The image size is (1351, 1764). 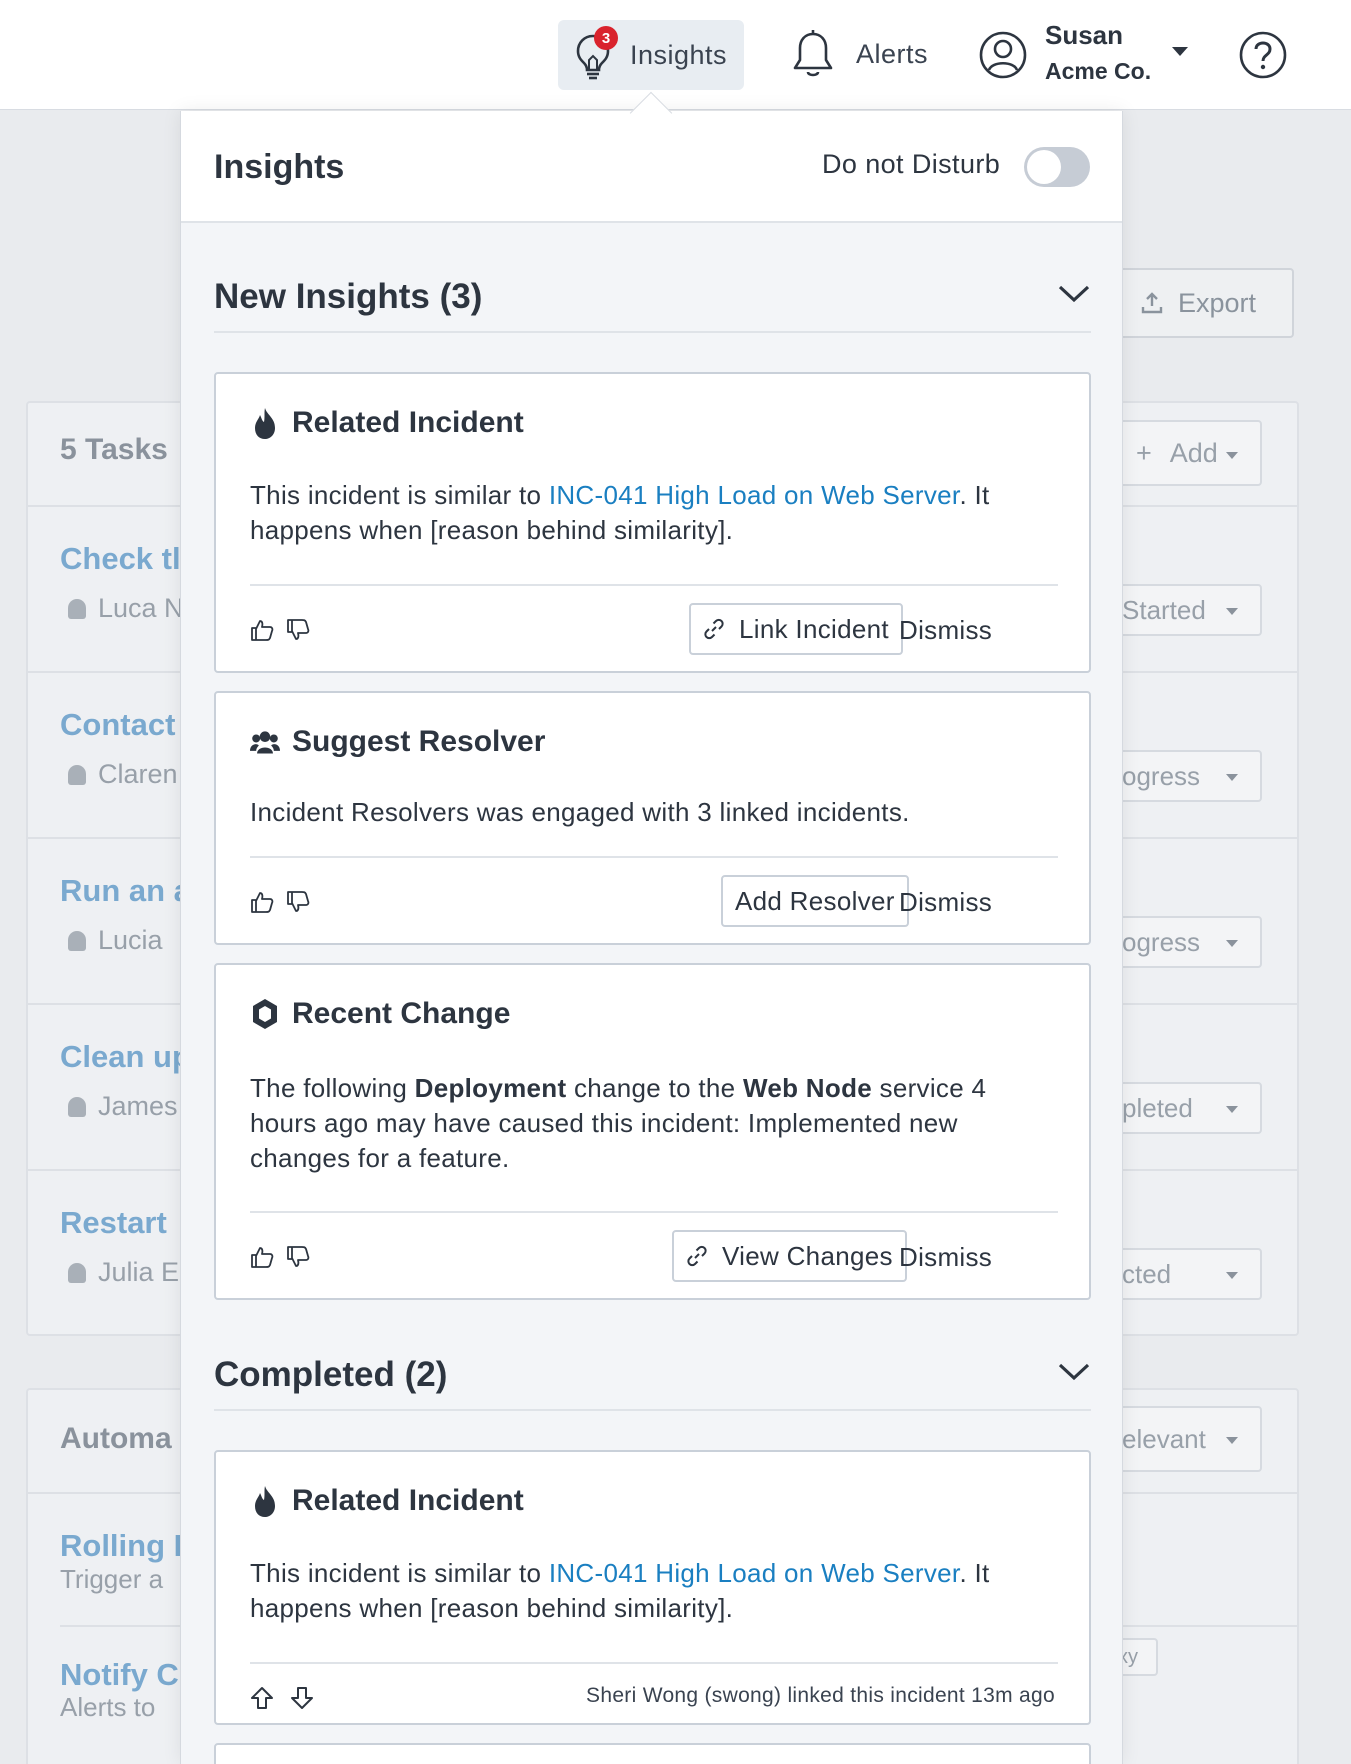 What do you see at coordinates (265, 1014) in the screenshot?
I see `hexagon-icon` at bounding box center [265, 1014].